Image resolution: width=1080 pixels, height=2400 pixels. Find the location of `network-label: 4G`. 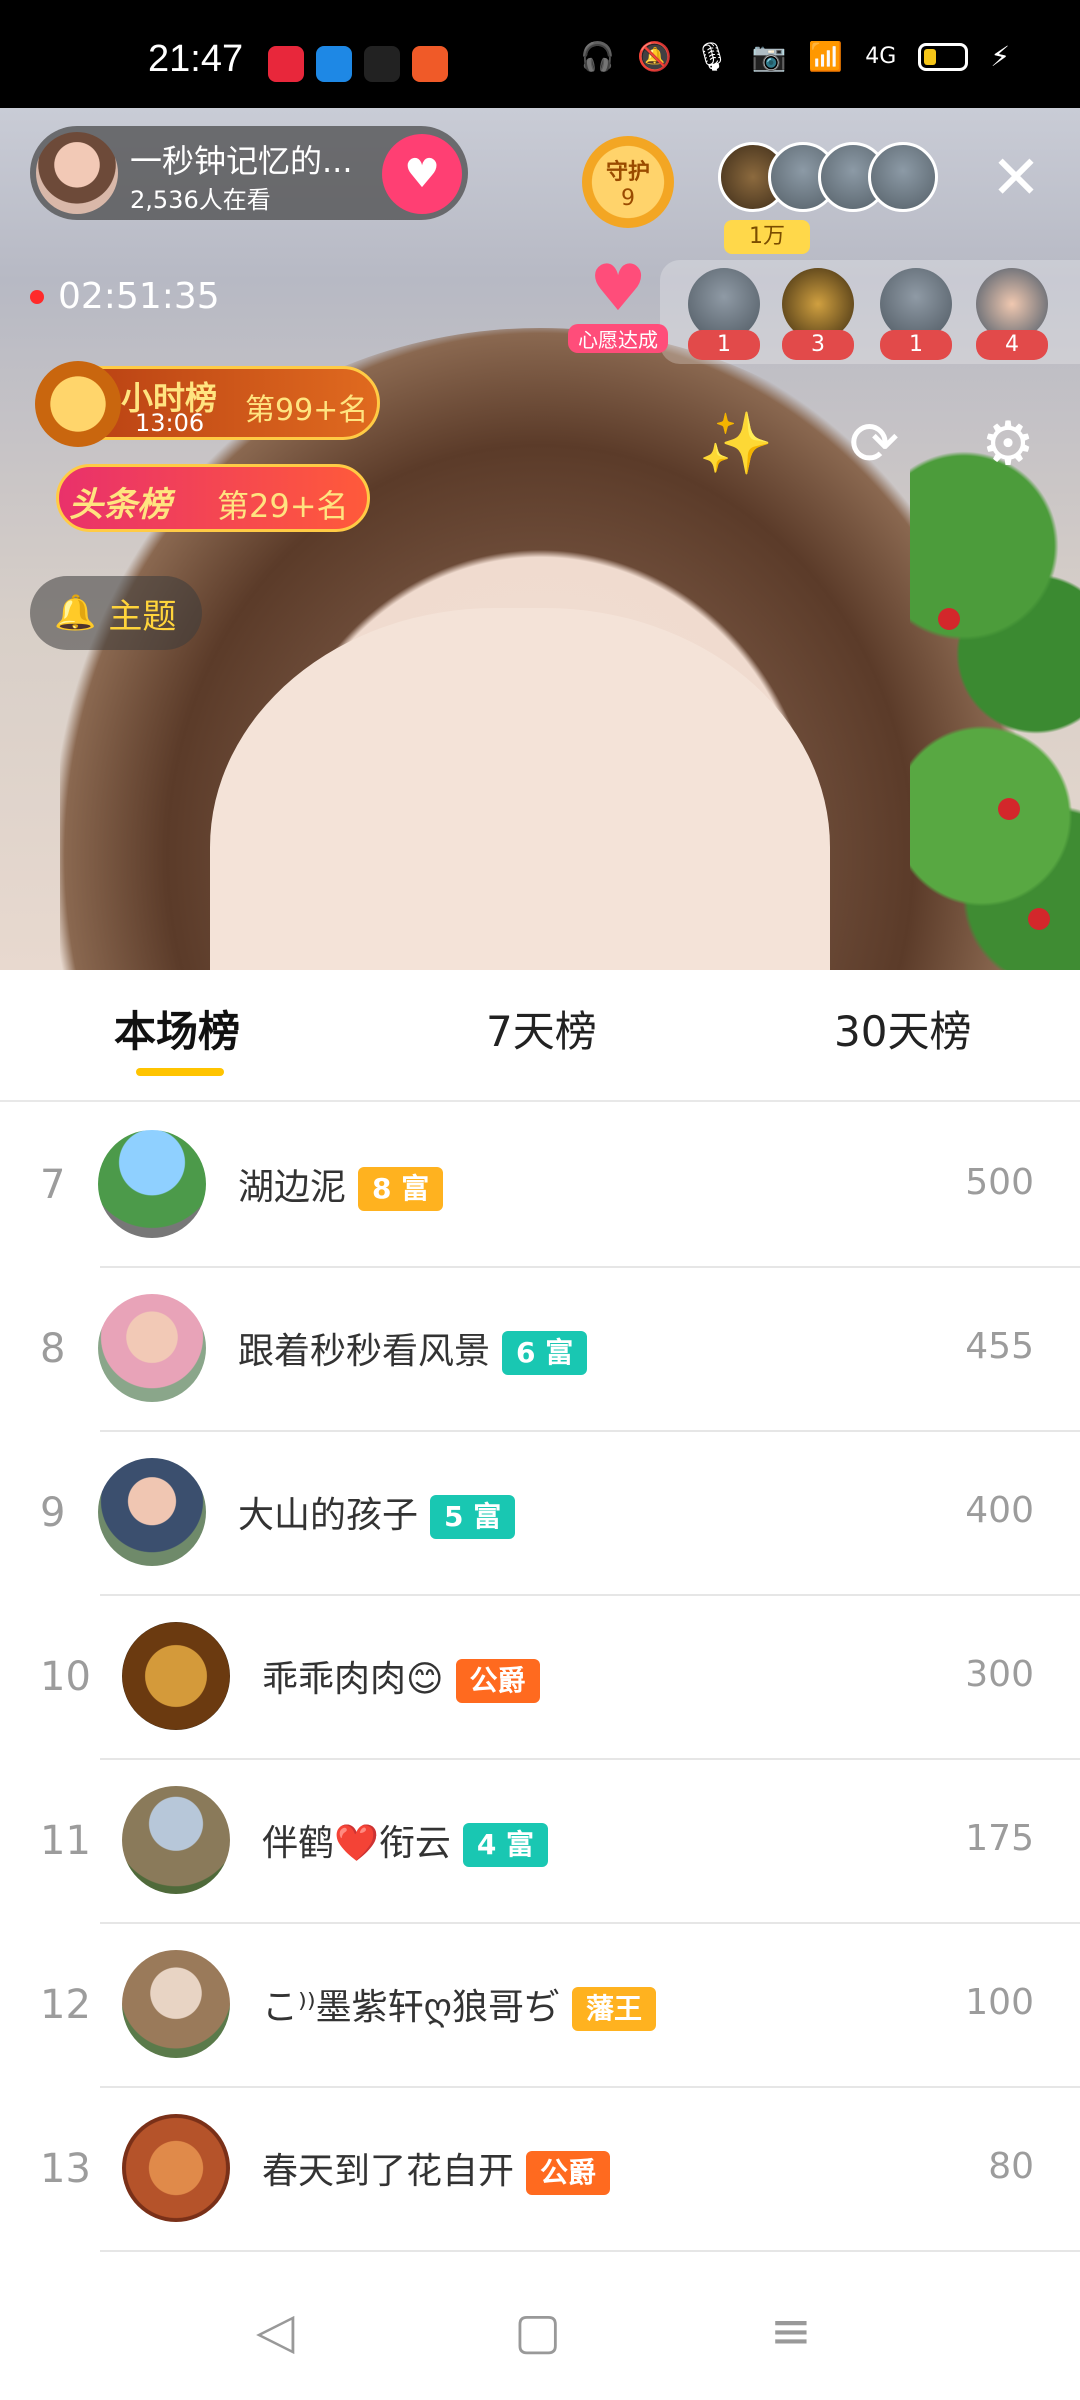

network-label: 4G is located at coordinates (881, 56).